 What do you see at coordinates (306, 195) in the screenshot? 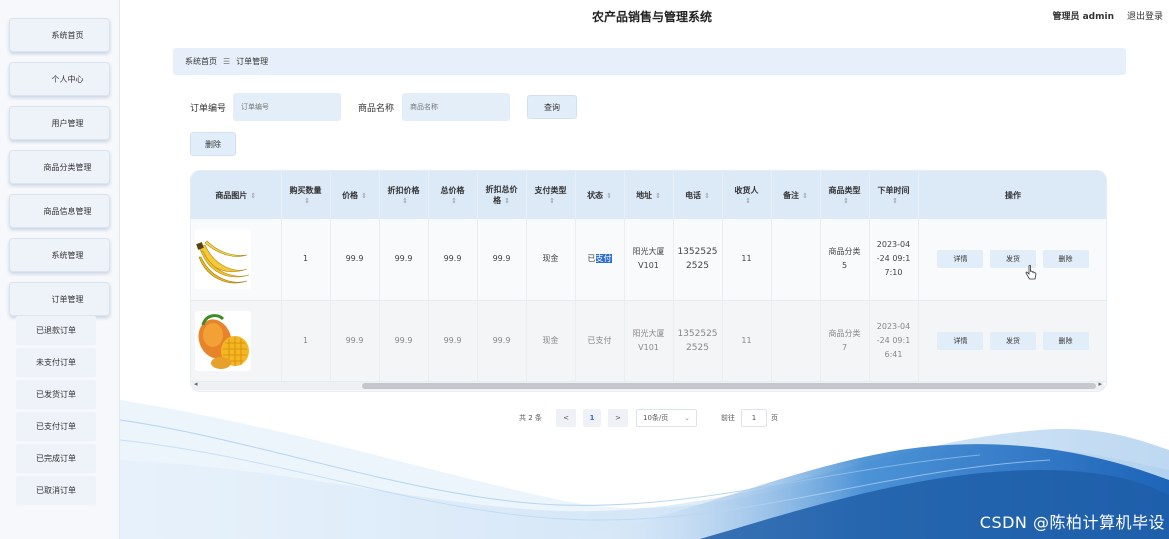
I see `column-header-quantity: 购买数量 ⇕` at bounding box center [306, 195].